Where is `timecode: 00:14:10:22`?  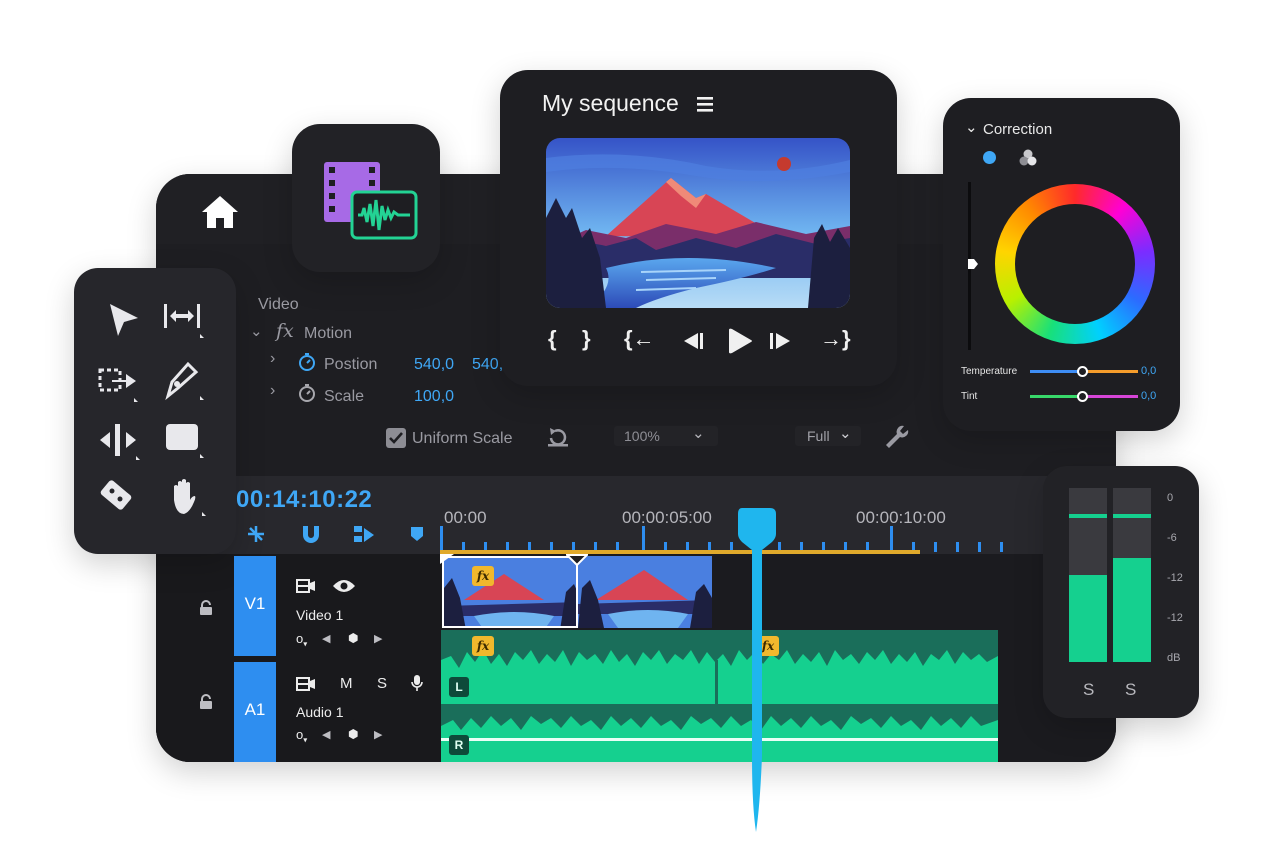 timecode: 00:14:10:22 is located at coordinates (304, 500).